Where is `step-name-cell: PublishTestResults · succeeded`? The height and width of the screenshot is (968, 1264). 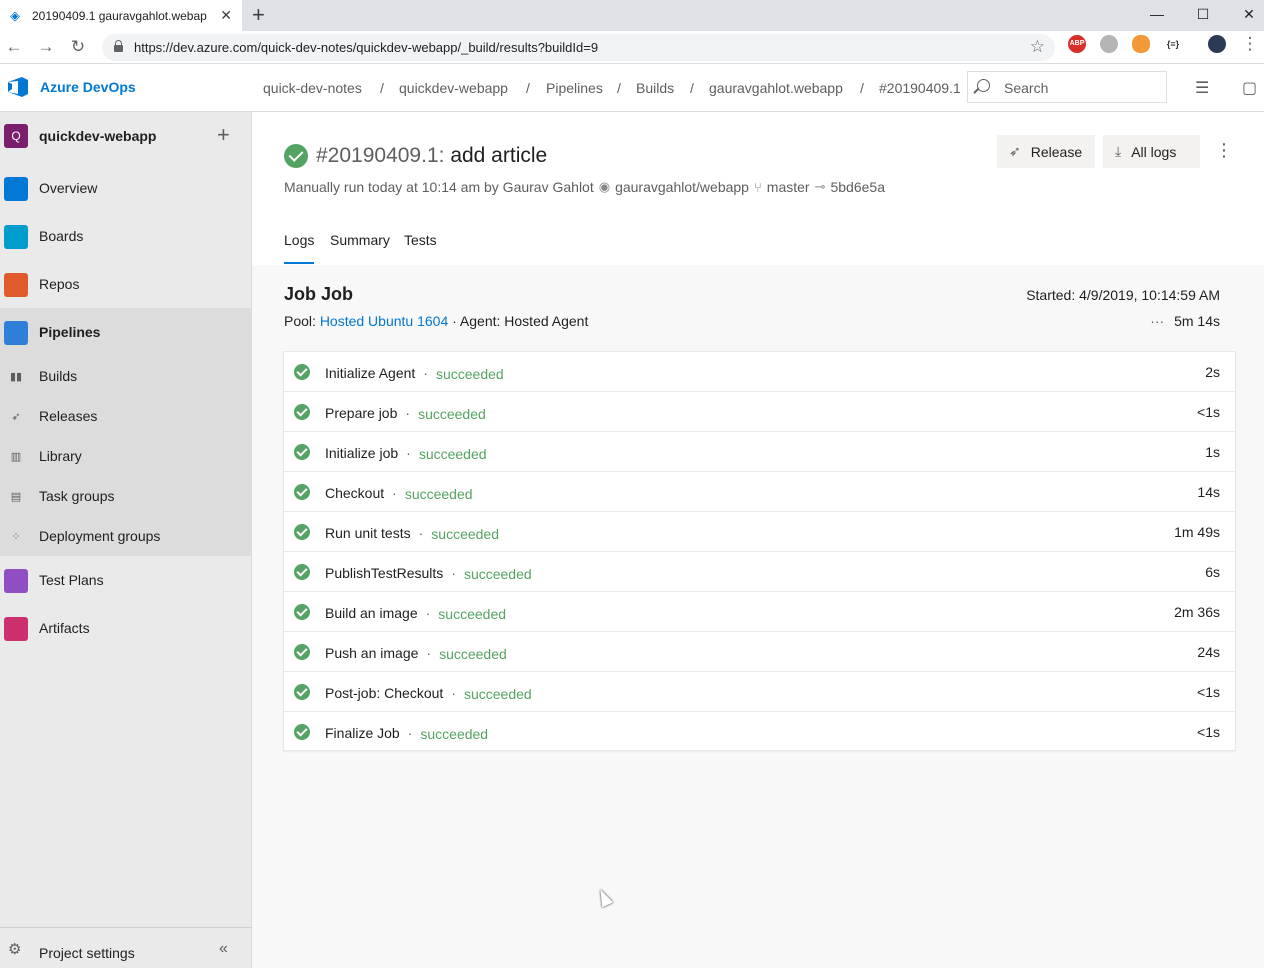
step-name-cell: PublishTestResults · succeeded is located at coordinates (428, 573).